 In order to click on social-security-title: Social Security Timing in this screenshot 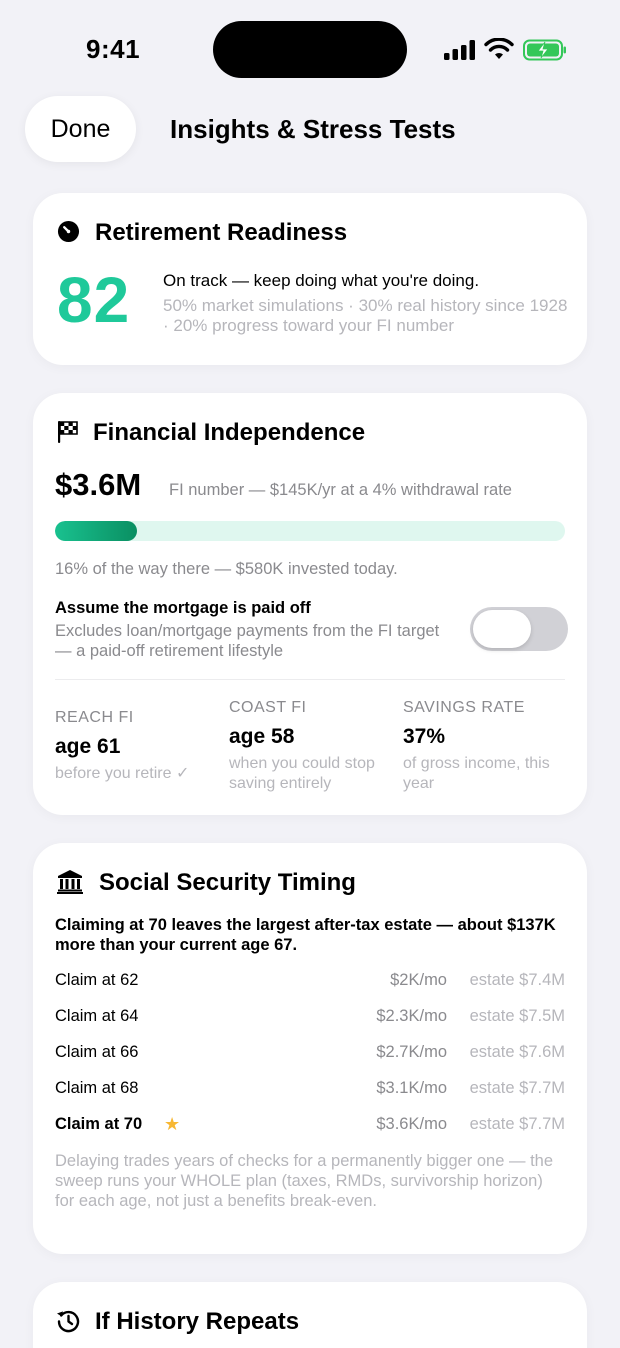, I will do `click(227, 882)`.